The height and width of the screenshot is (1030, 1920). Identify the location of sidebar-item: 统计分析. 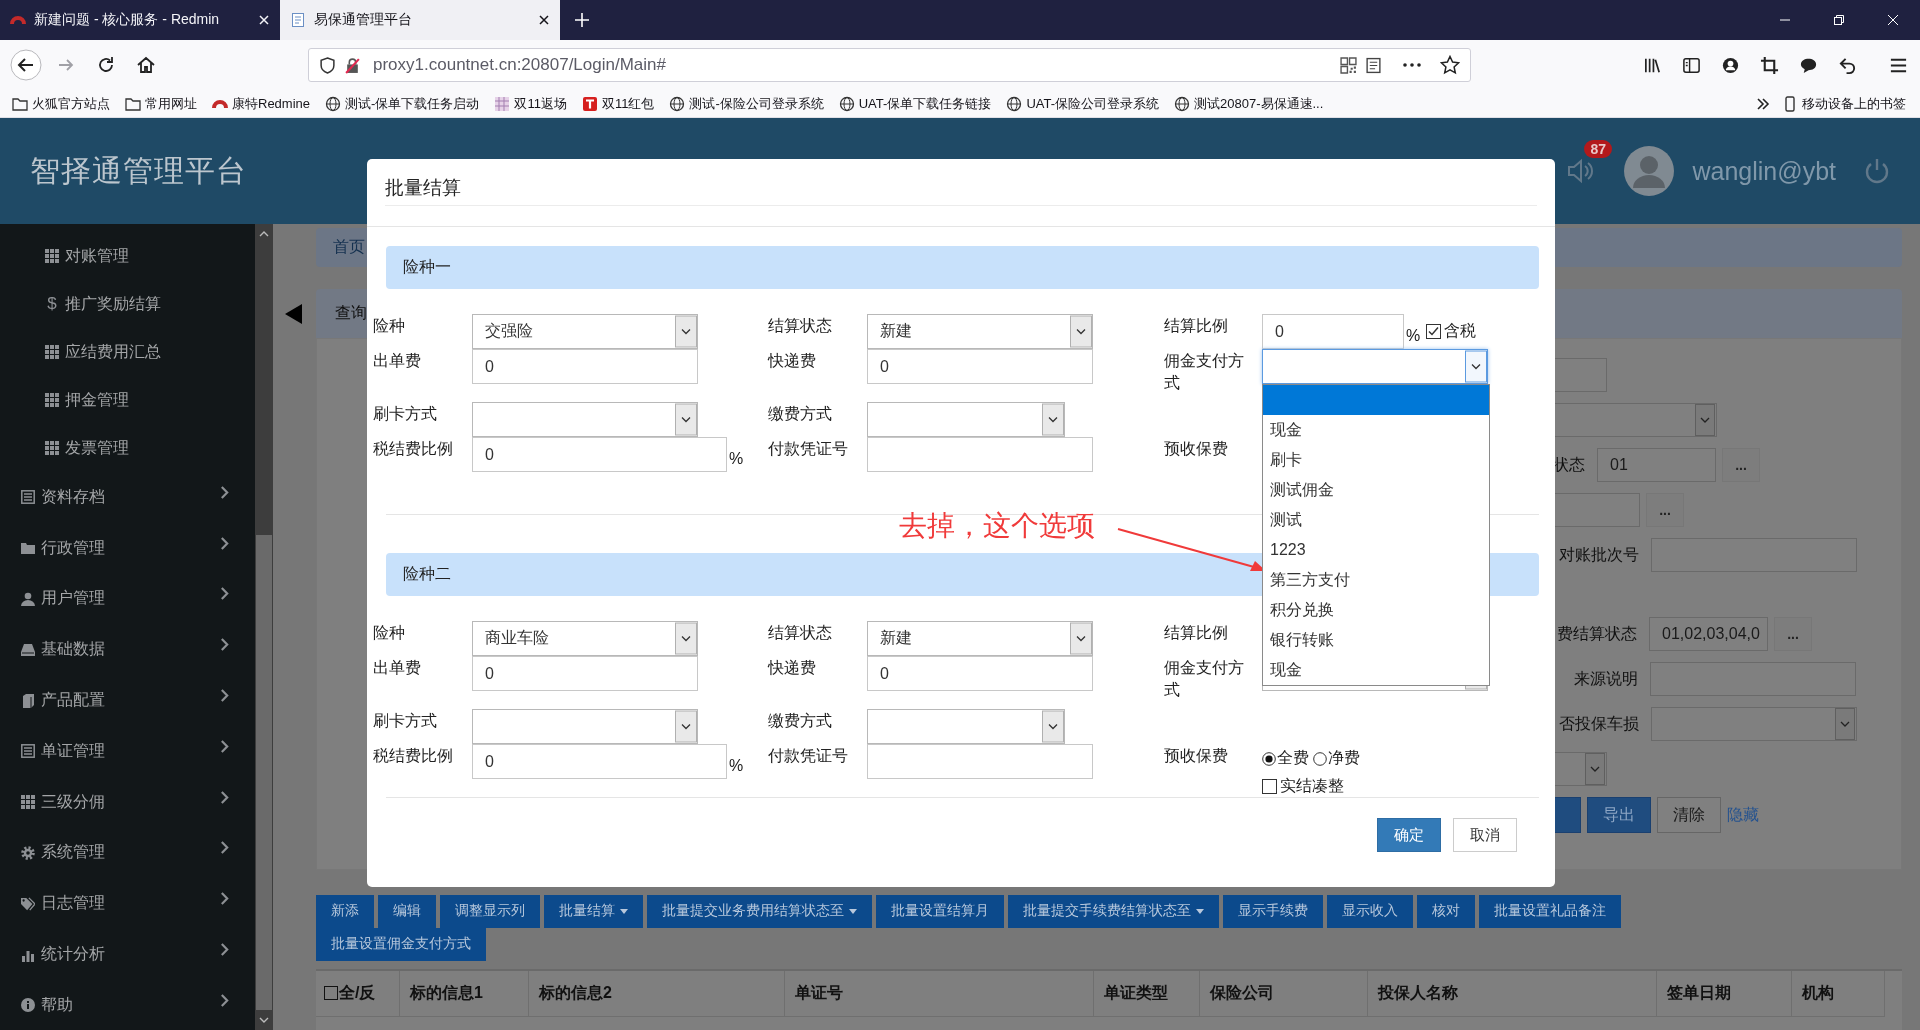
(127, 954).